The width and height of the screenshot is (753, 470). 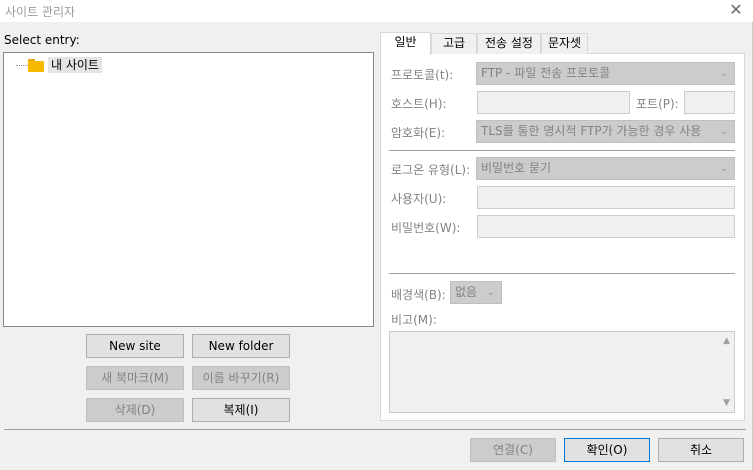 I want to click on tab-charset: 문자셋, so click(x=564, y=43).